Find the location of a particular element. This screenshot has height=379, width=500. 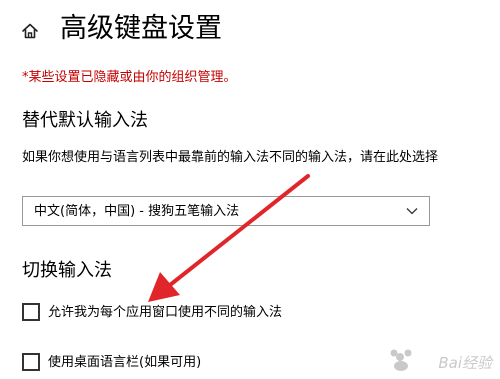

dropdown-selected-value: 中文(简体，中国) - 搜狗五笔输入法 is located at coordinates (137, 211).